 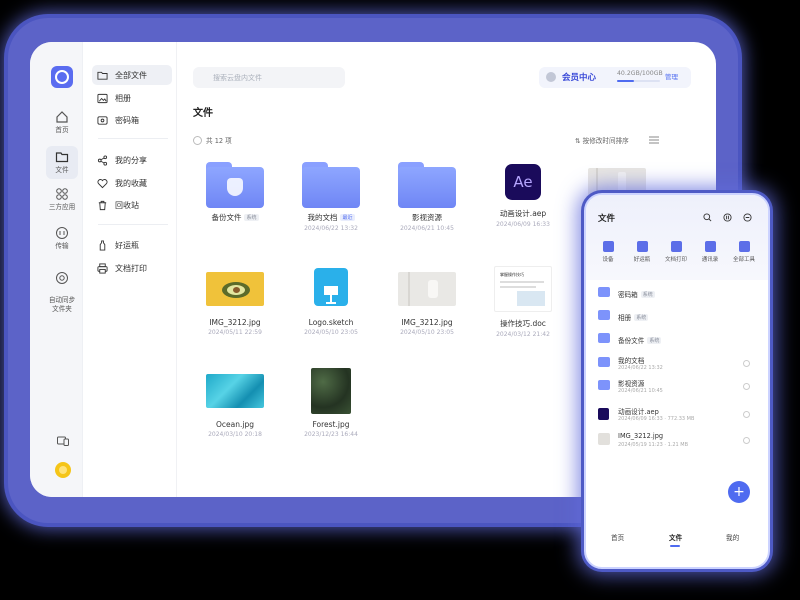 What do you see at coordinates (707, 217) in the screenshot?
I see `search-icon` at bounding box center [707, 217].